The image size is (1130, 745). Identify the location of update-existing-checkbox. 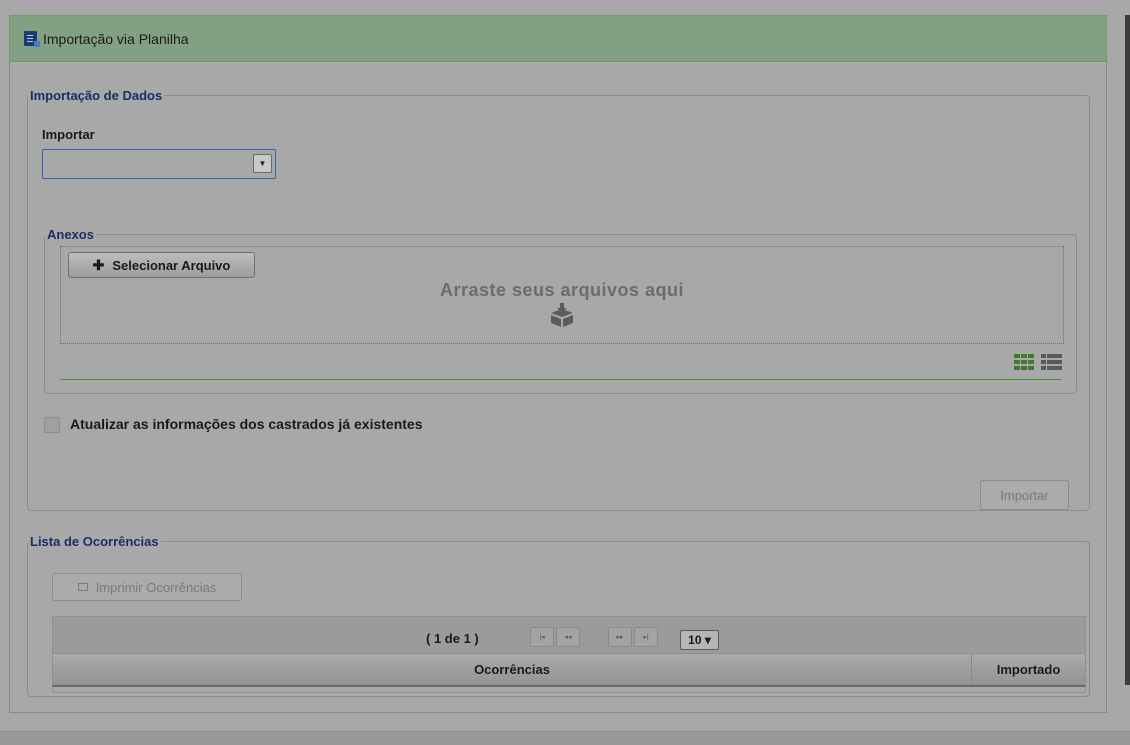
(52, 425).